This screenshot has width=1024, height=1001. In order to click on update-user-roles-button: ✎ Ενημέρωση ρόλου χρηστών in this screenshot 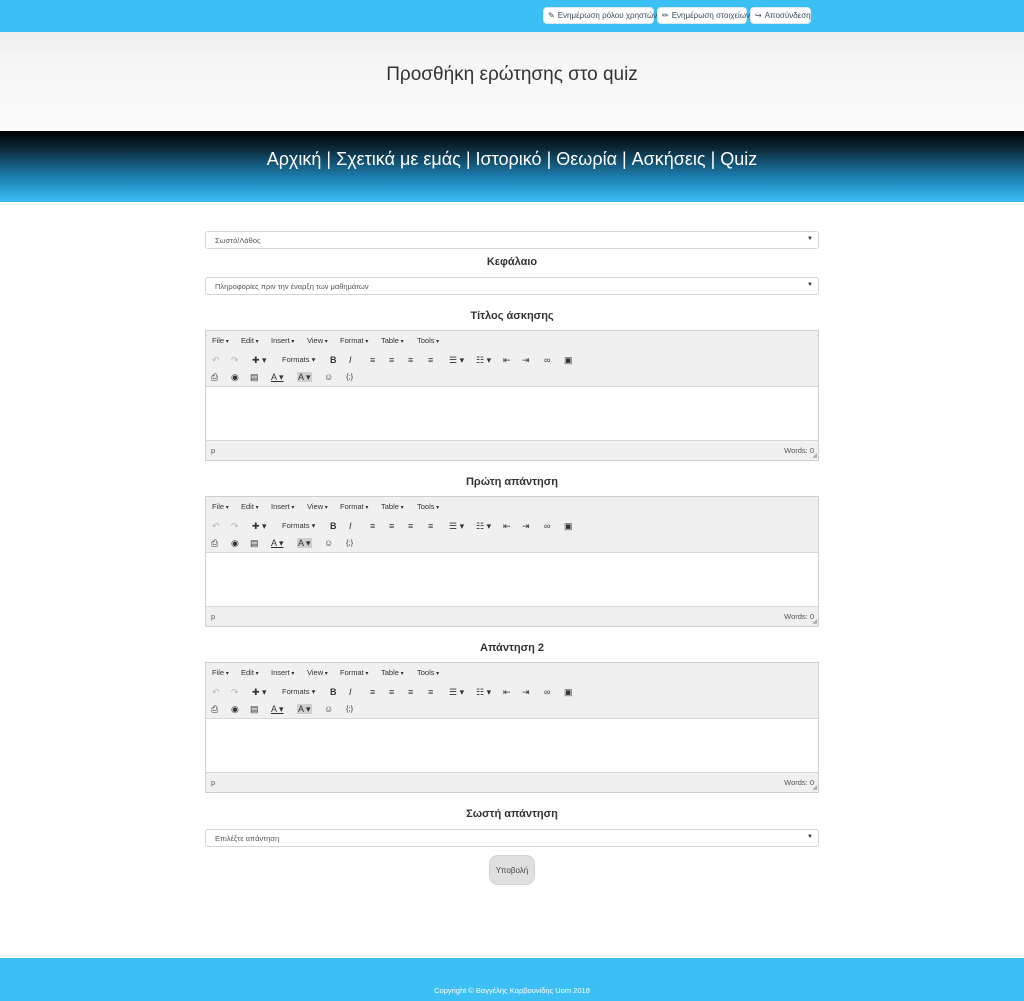, I will do `click(600, 15)`.